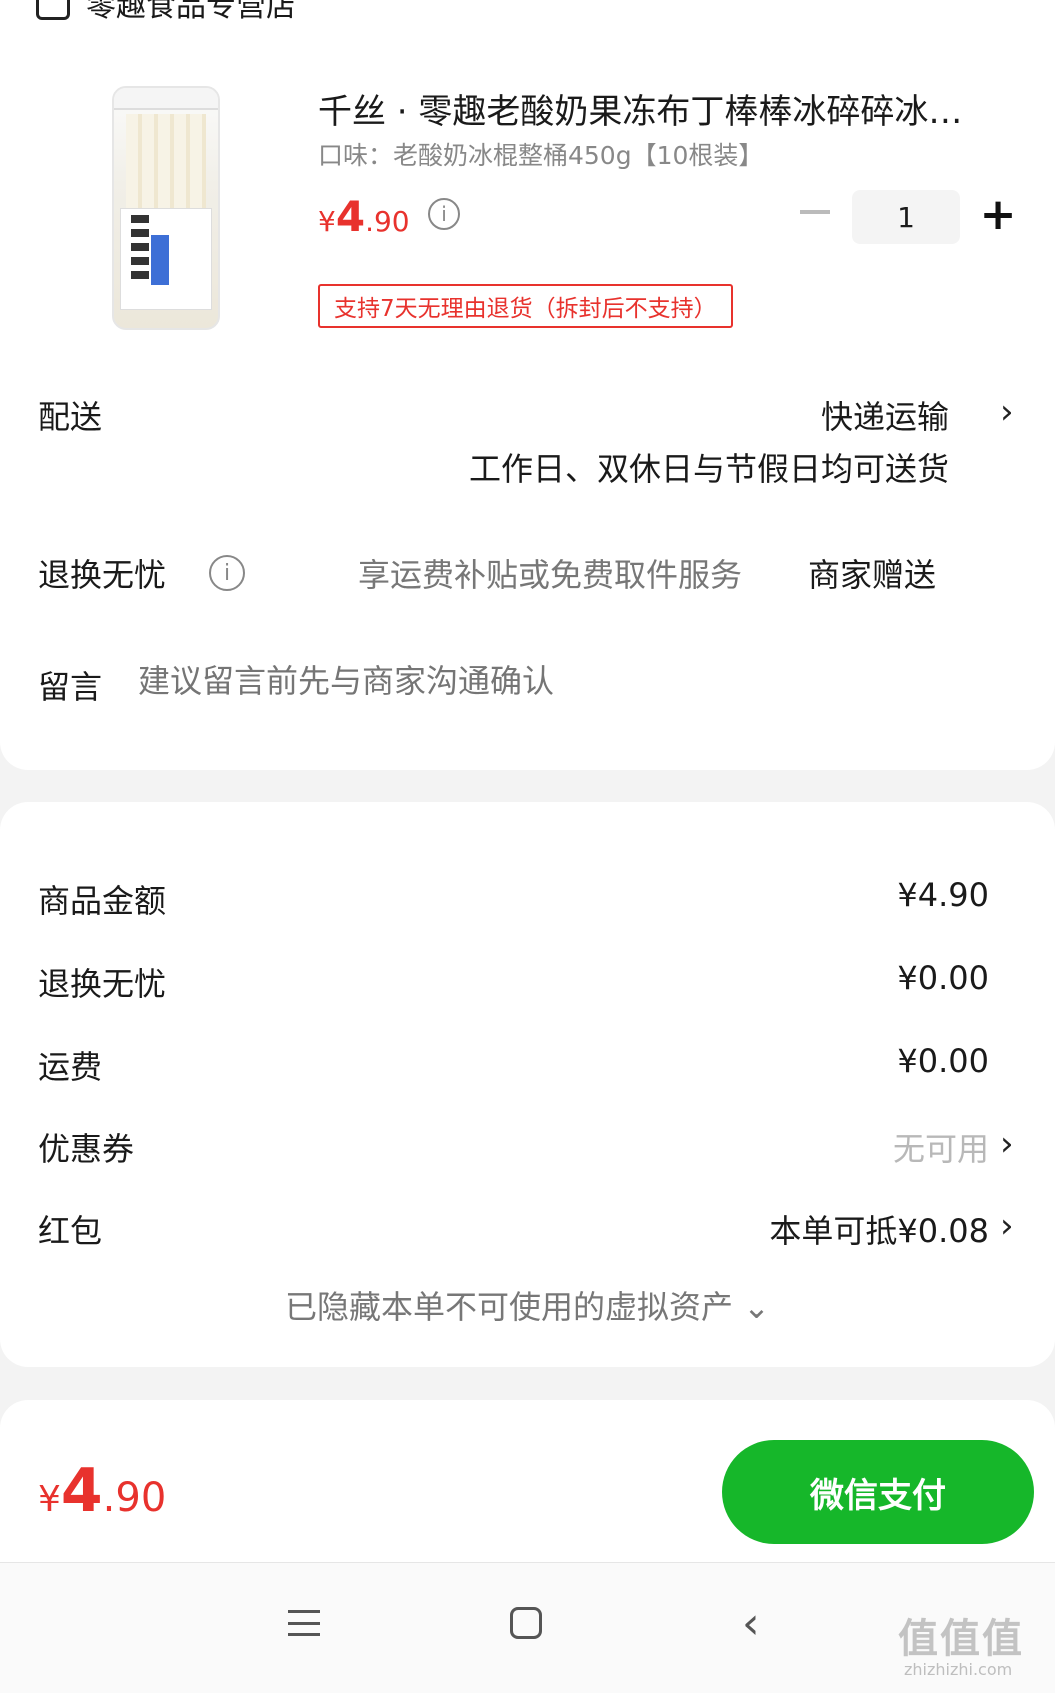 This screenshot has height=1693, width=1055. I want to click on goods-amount-label: 商品金额, so click(102, 901).